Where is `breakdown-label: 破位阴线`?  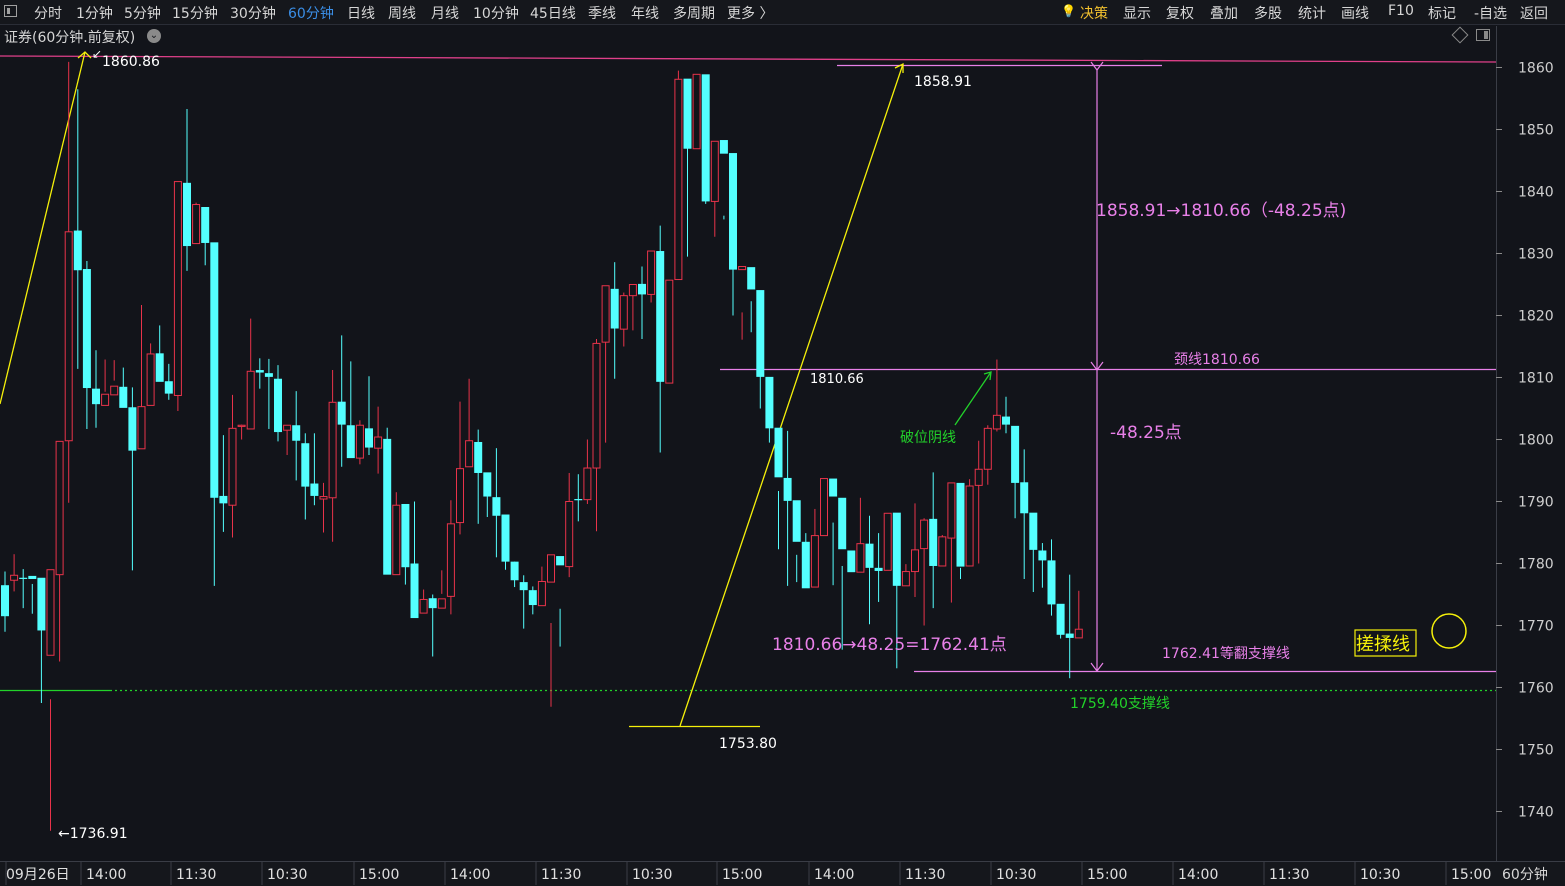
breakdown-label: 破位阴线 is located at coordinates (928, 438).